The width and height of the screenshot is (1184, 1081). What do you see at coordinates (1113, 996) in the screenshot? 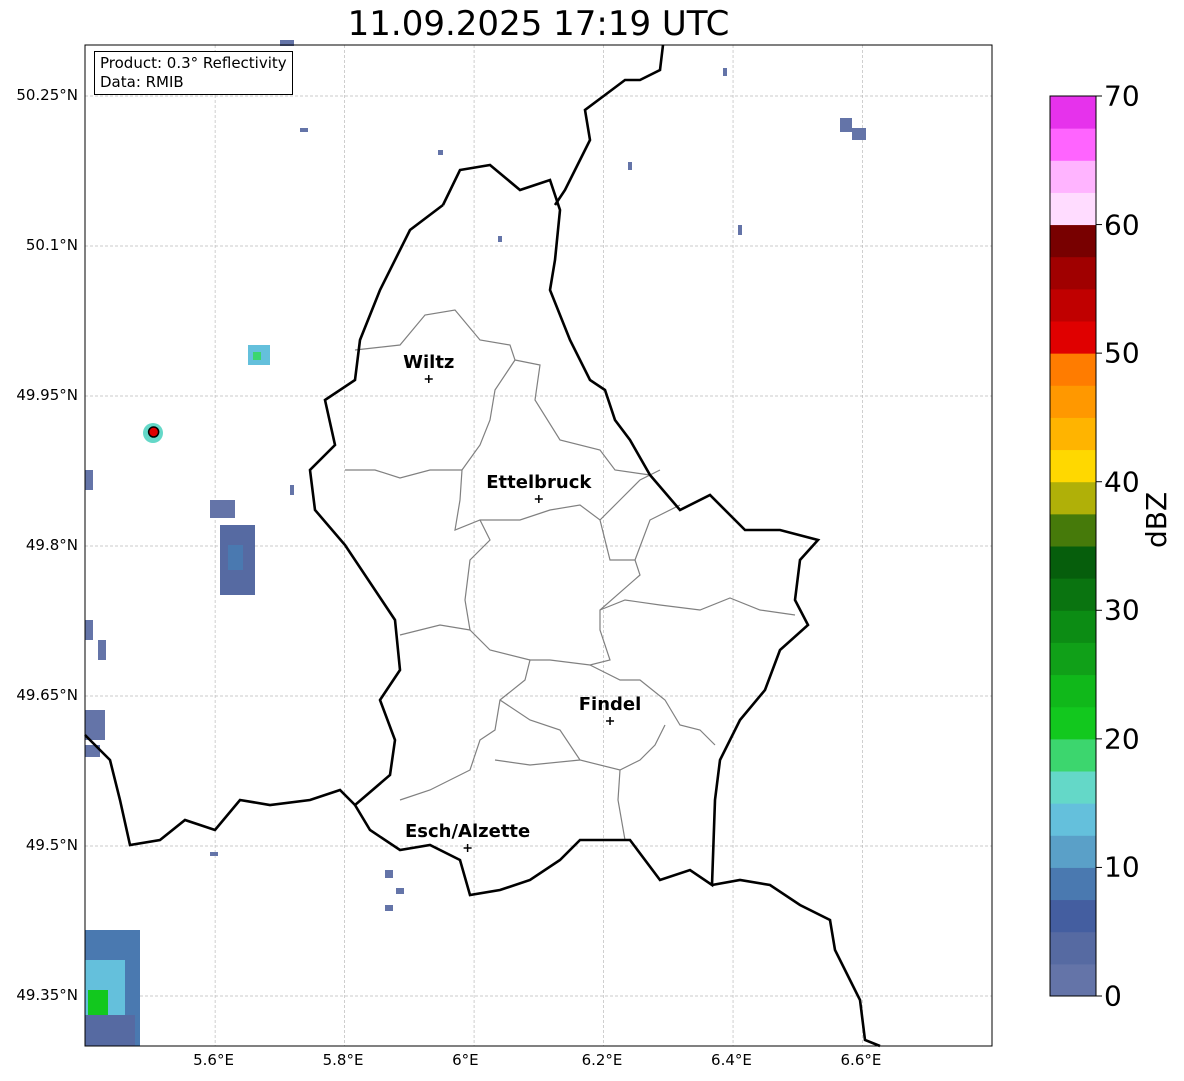
I see `colorbar-tick-label: 0` at bounding box center [1113, 996].